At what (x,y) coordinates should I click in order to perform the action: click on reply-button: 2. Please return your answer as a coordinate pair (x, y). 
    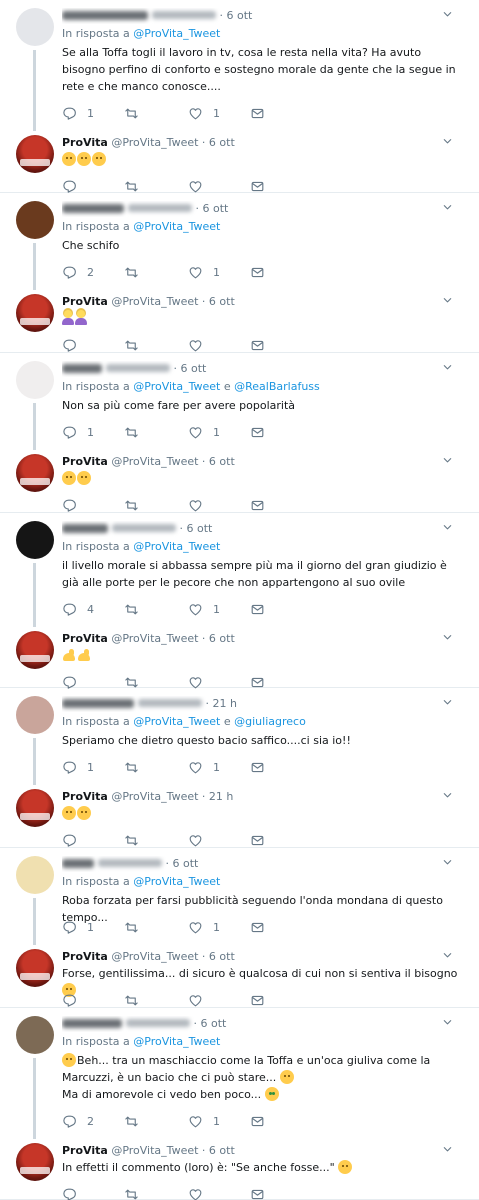
    Looking at the image, I should click on (78, 272).